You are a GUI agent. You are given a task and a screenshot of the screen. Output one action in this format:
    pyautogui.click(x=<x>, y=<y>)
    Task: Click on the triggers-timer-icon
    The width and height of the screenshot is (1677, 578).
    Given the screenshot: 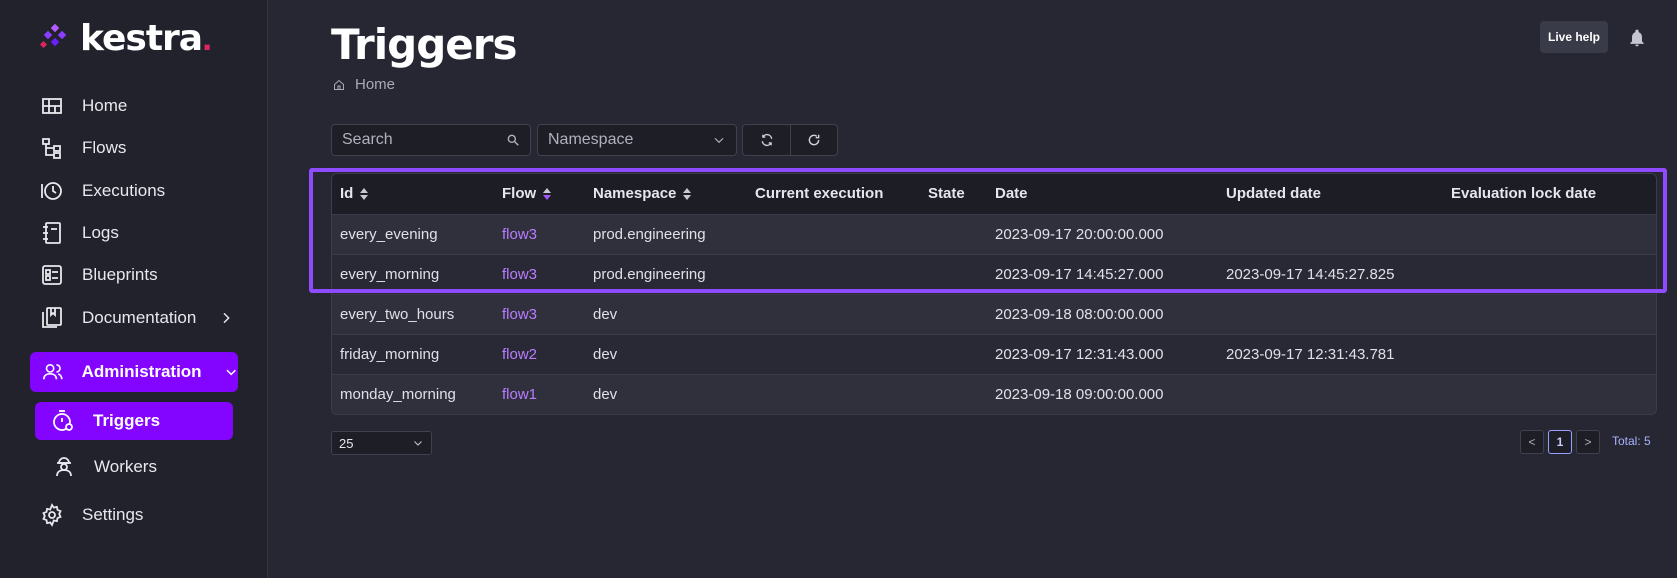 What is the action you would take?
    pyautogui.click(x=63, y=420)
    